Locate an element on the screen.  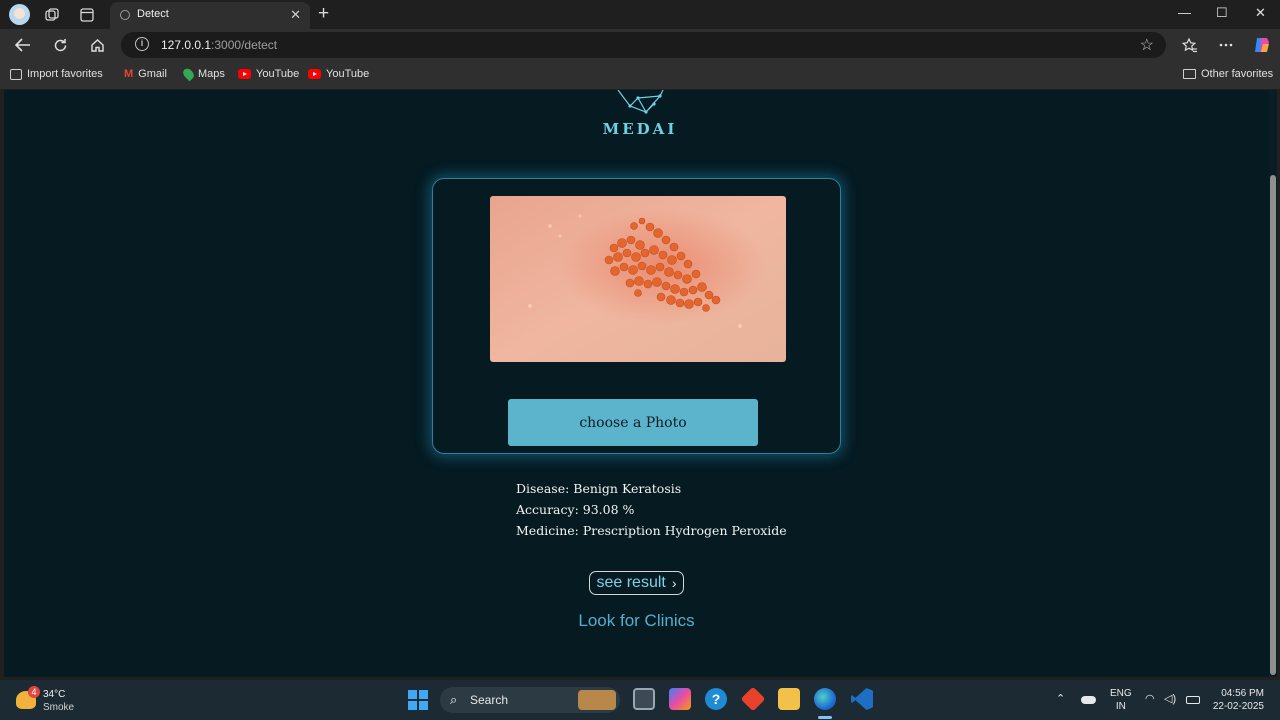
favorite-maps: Maps is located at coordinates (203, 74).